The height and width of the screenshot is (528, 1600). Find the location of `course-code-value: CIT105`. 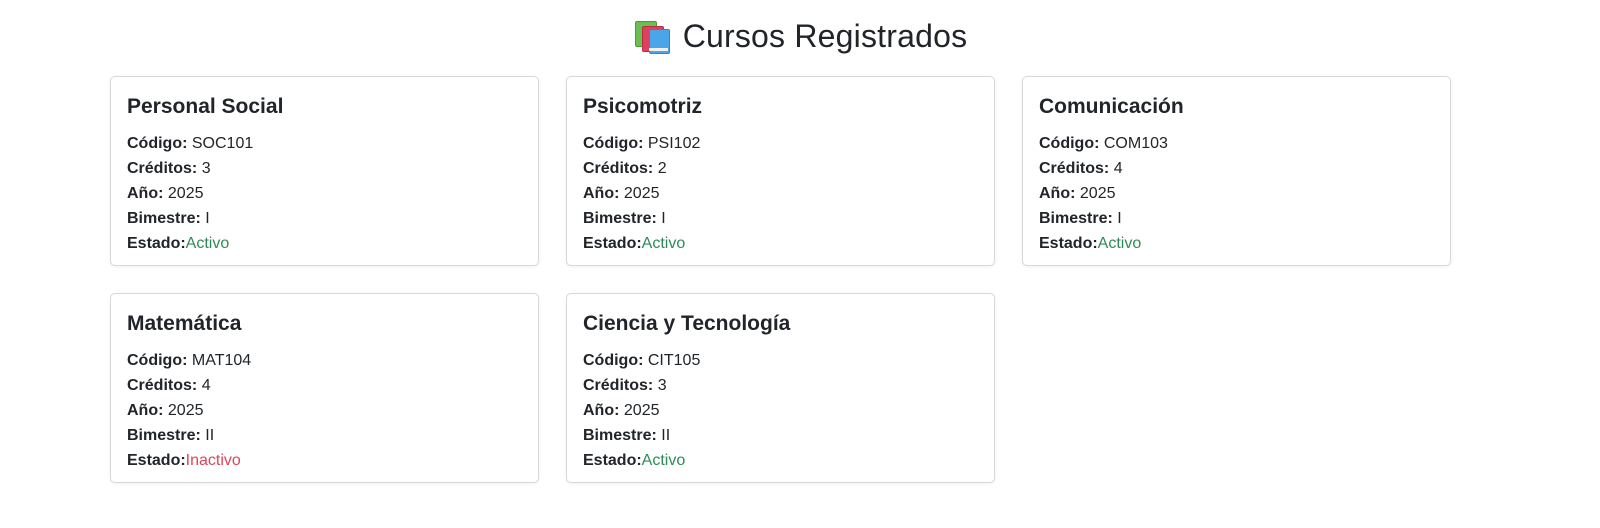

course-code-value: CIT105 is located at coordinates (674, 360).